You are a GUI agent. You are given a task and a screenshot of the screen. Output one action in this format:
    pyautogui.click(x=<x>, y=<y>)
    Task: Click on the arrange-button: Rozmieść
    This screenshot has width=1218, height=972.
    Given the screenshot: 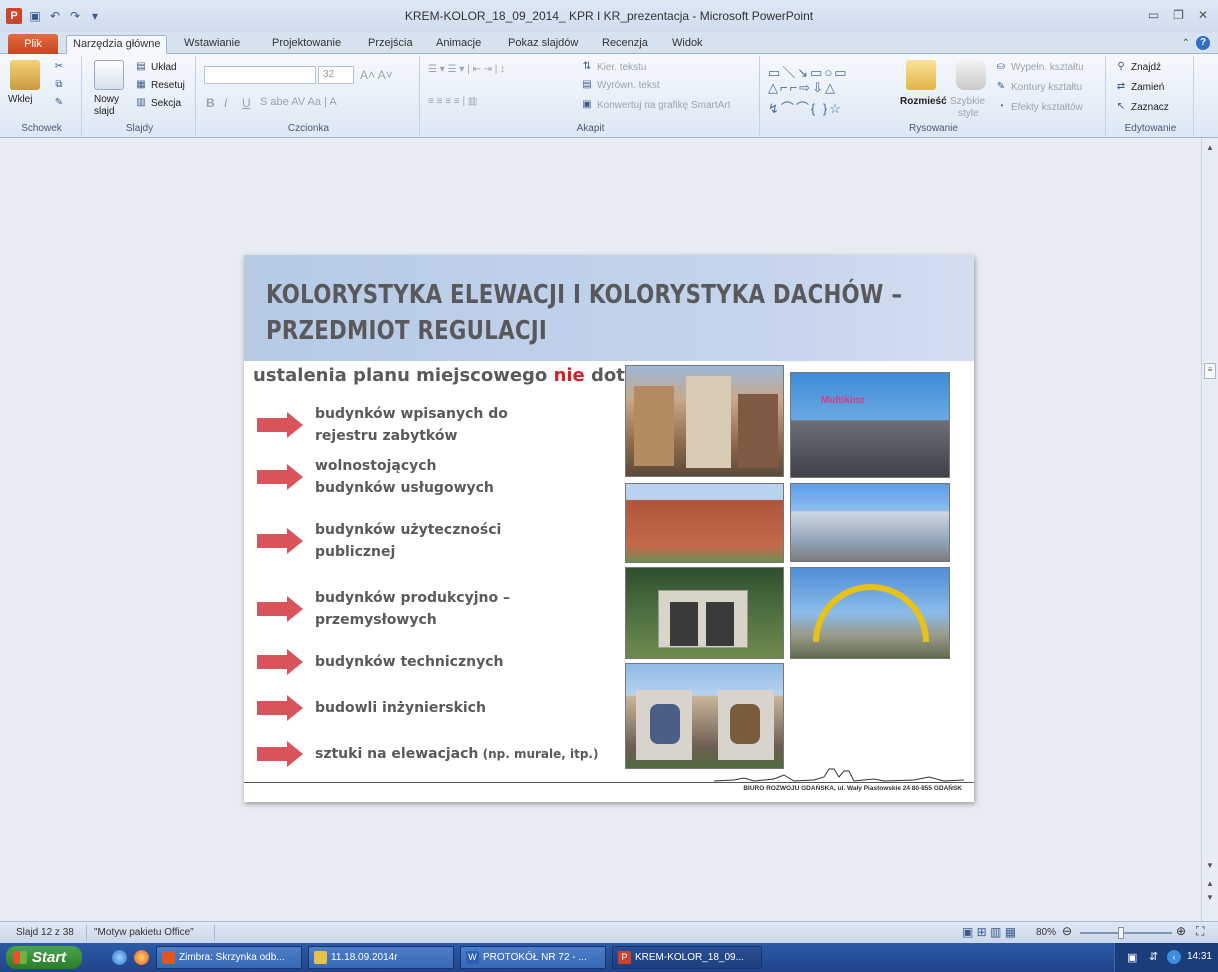 What is the action you would take?
    pyautogui.click(x=923, y=101)
    